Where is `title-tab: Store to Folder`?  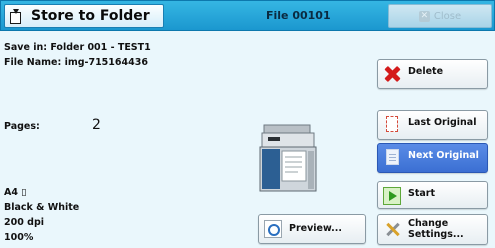 title-tab: Store to Folder is located at coordinates (84, 16).